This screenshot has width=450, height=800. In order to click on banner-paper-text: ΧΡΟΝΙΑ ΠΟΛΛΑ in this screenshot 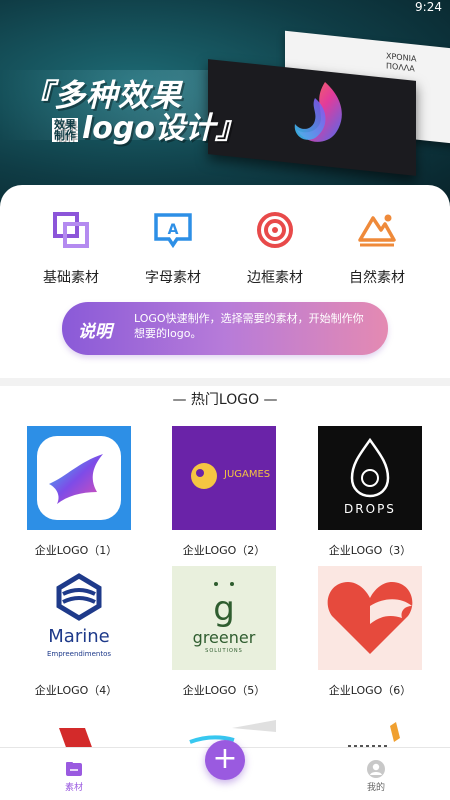, I will do `click(401, 62)`.